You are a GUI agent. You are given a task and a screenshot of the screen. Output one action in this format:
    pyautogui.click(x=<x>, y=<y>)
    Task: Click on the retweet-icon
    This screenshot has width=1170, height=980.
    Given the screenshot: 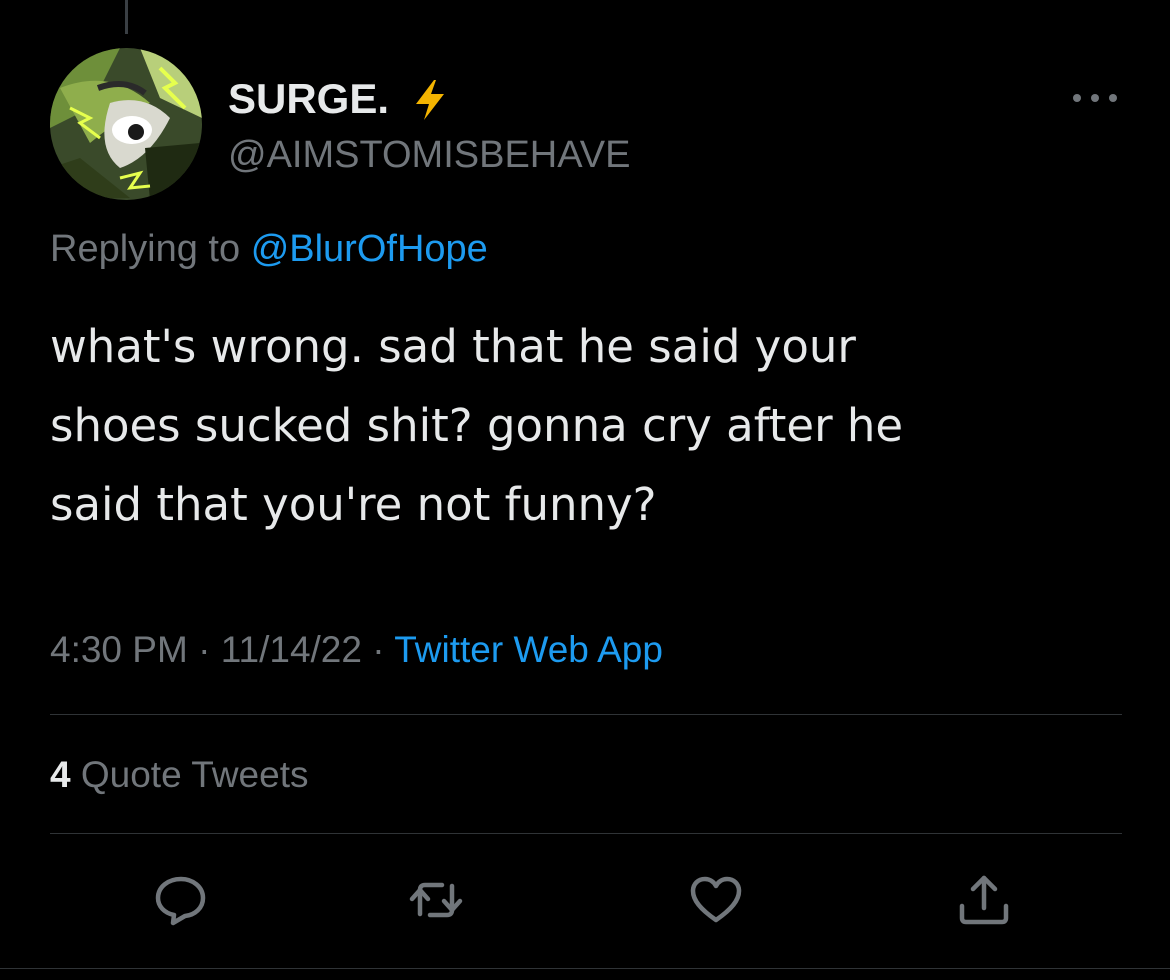 What is the action you would take?
    pyautogui.click(x=436, y=900)
    